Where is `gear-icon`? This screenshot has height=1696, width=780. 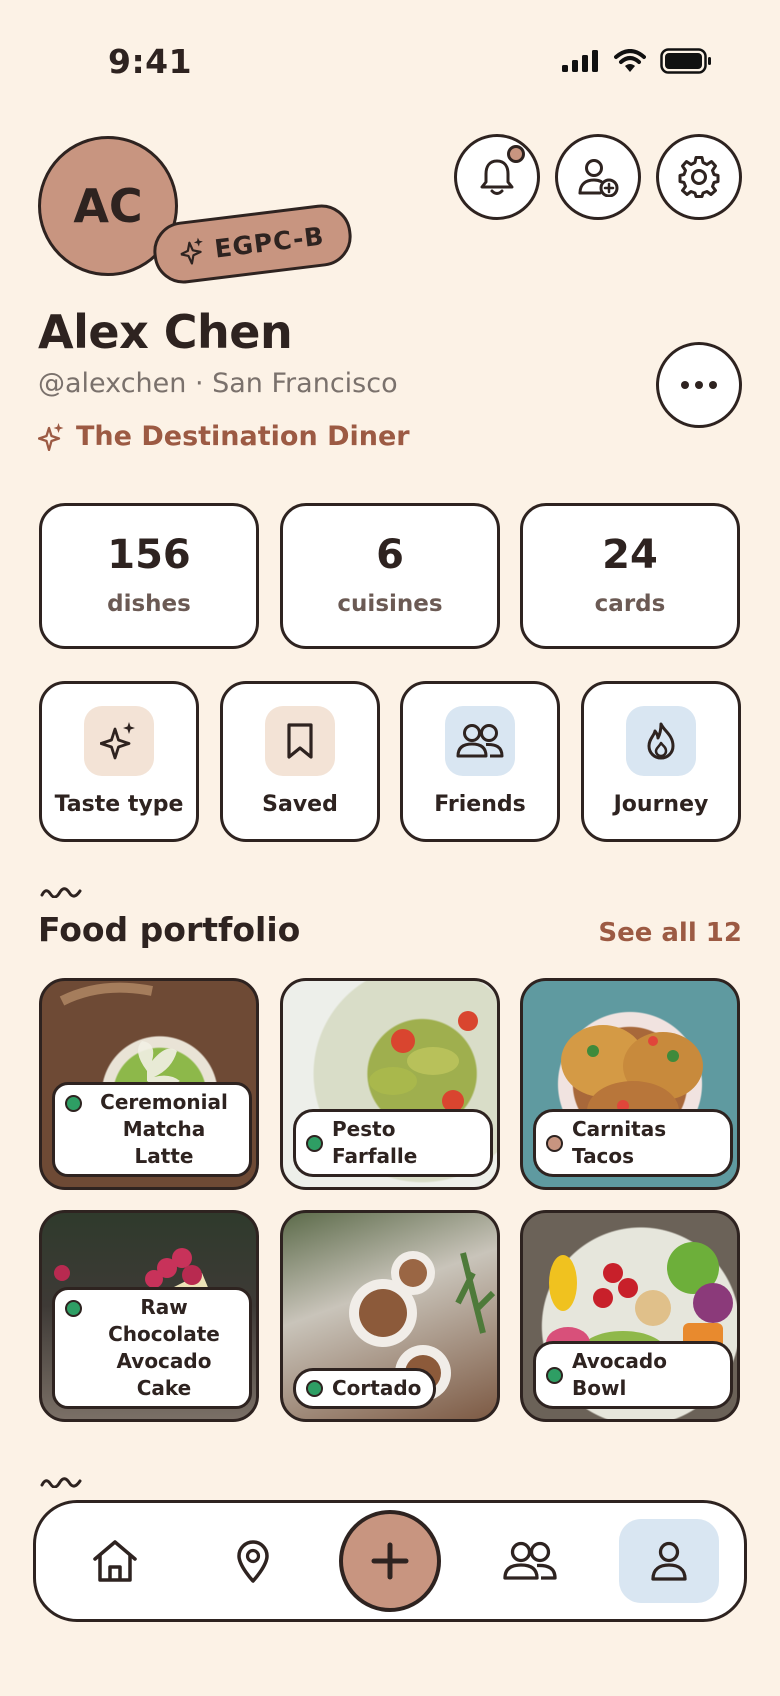 gear-icon is located at coordinates (699, 177).